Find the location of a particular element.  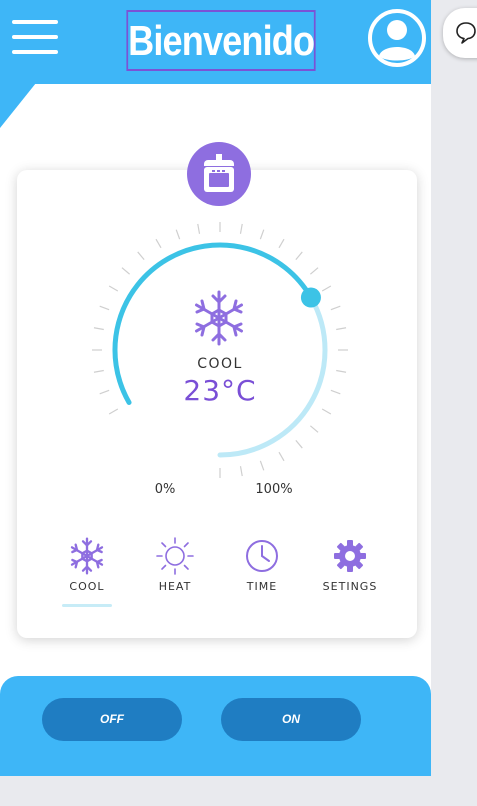

oven-icon is located at coordinates (219, 174).